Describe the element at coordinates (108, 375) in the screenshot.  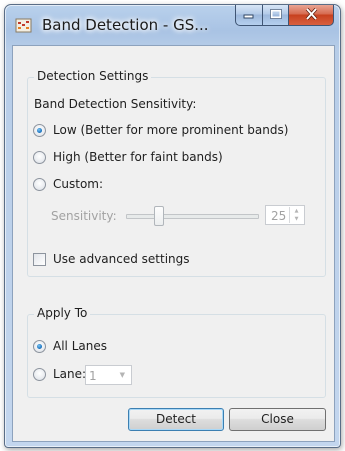
I see `lane-select: 1 ▼` at that location.